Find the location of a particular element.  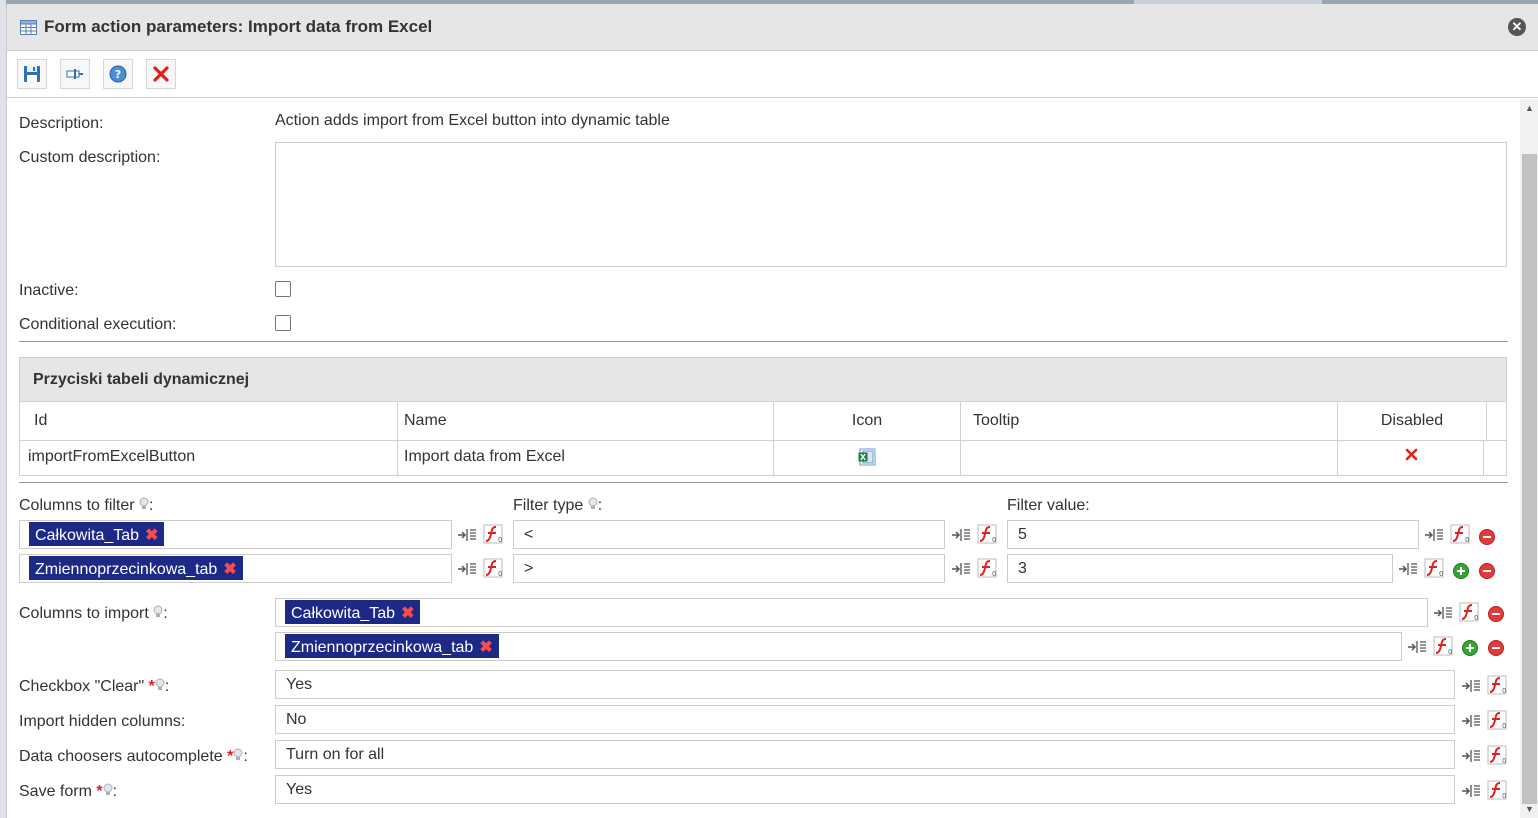

cell-icon: X is located at coordinates (867, 458).